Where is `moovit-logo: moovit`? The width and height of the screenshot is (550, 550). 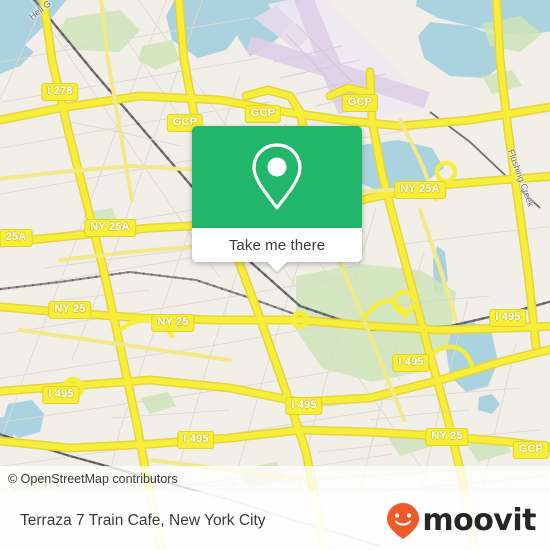
moovit-logo: moovit is located at coordinates (468, 521).